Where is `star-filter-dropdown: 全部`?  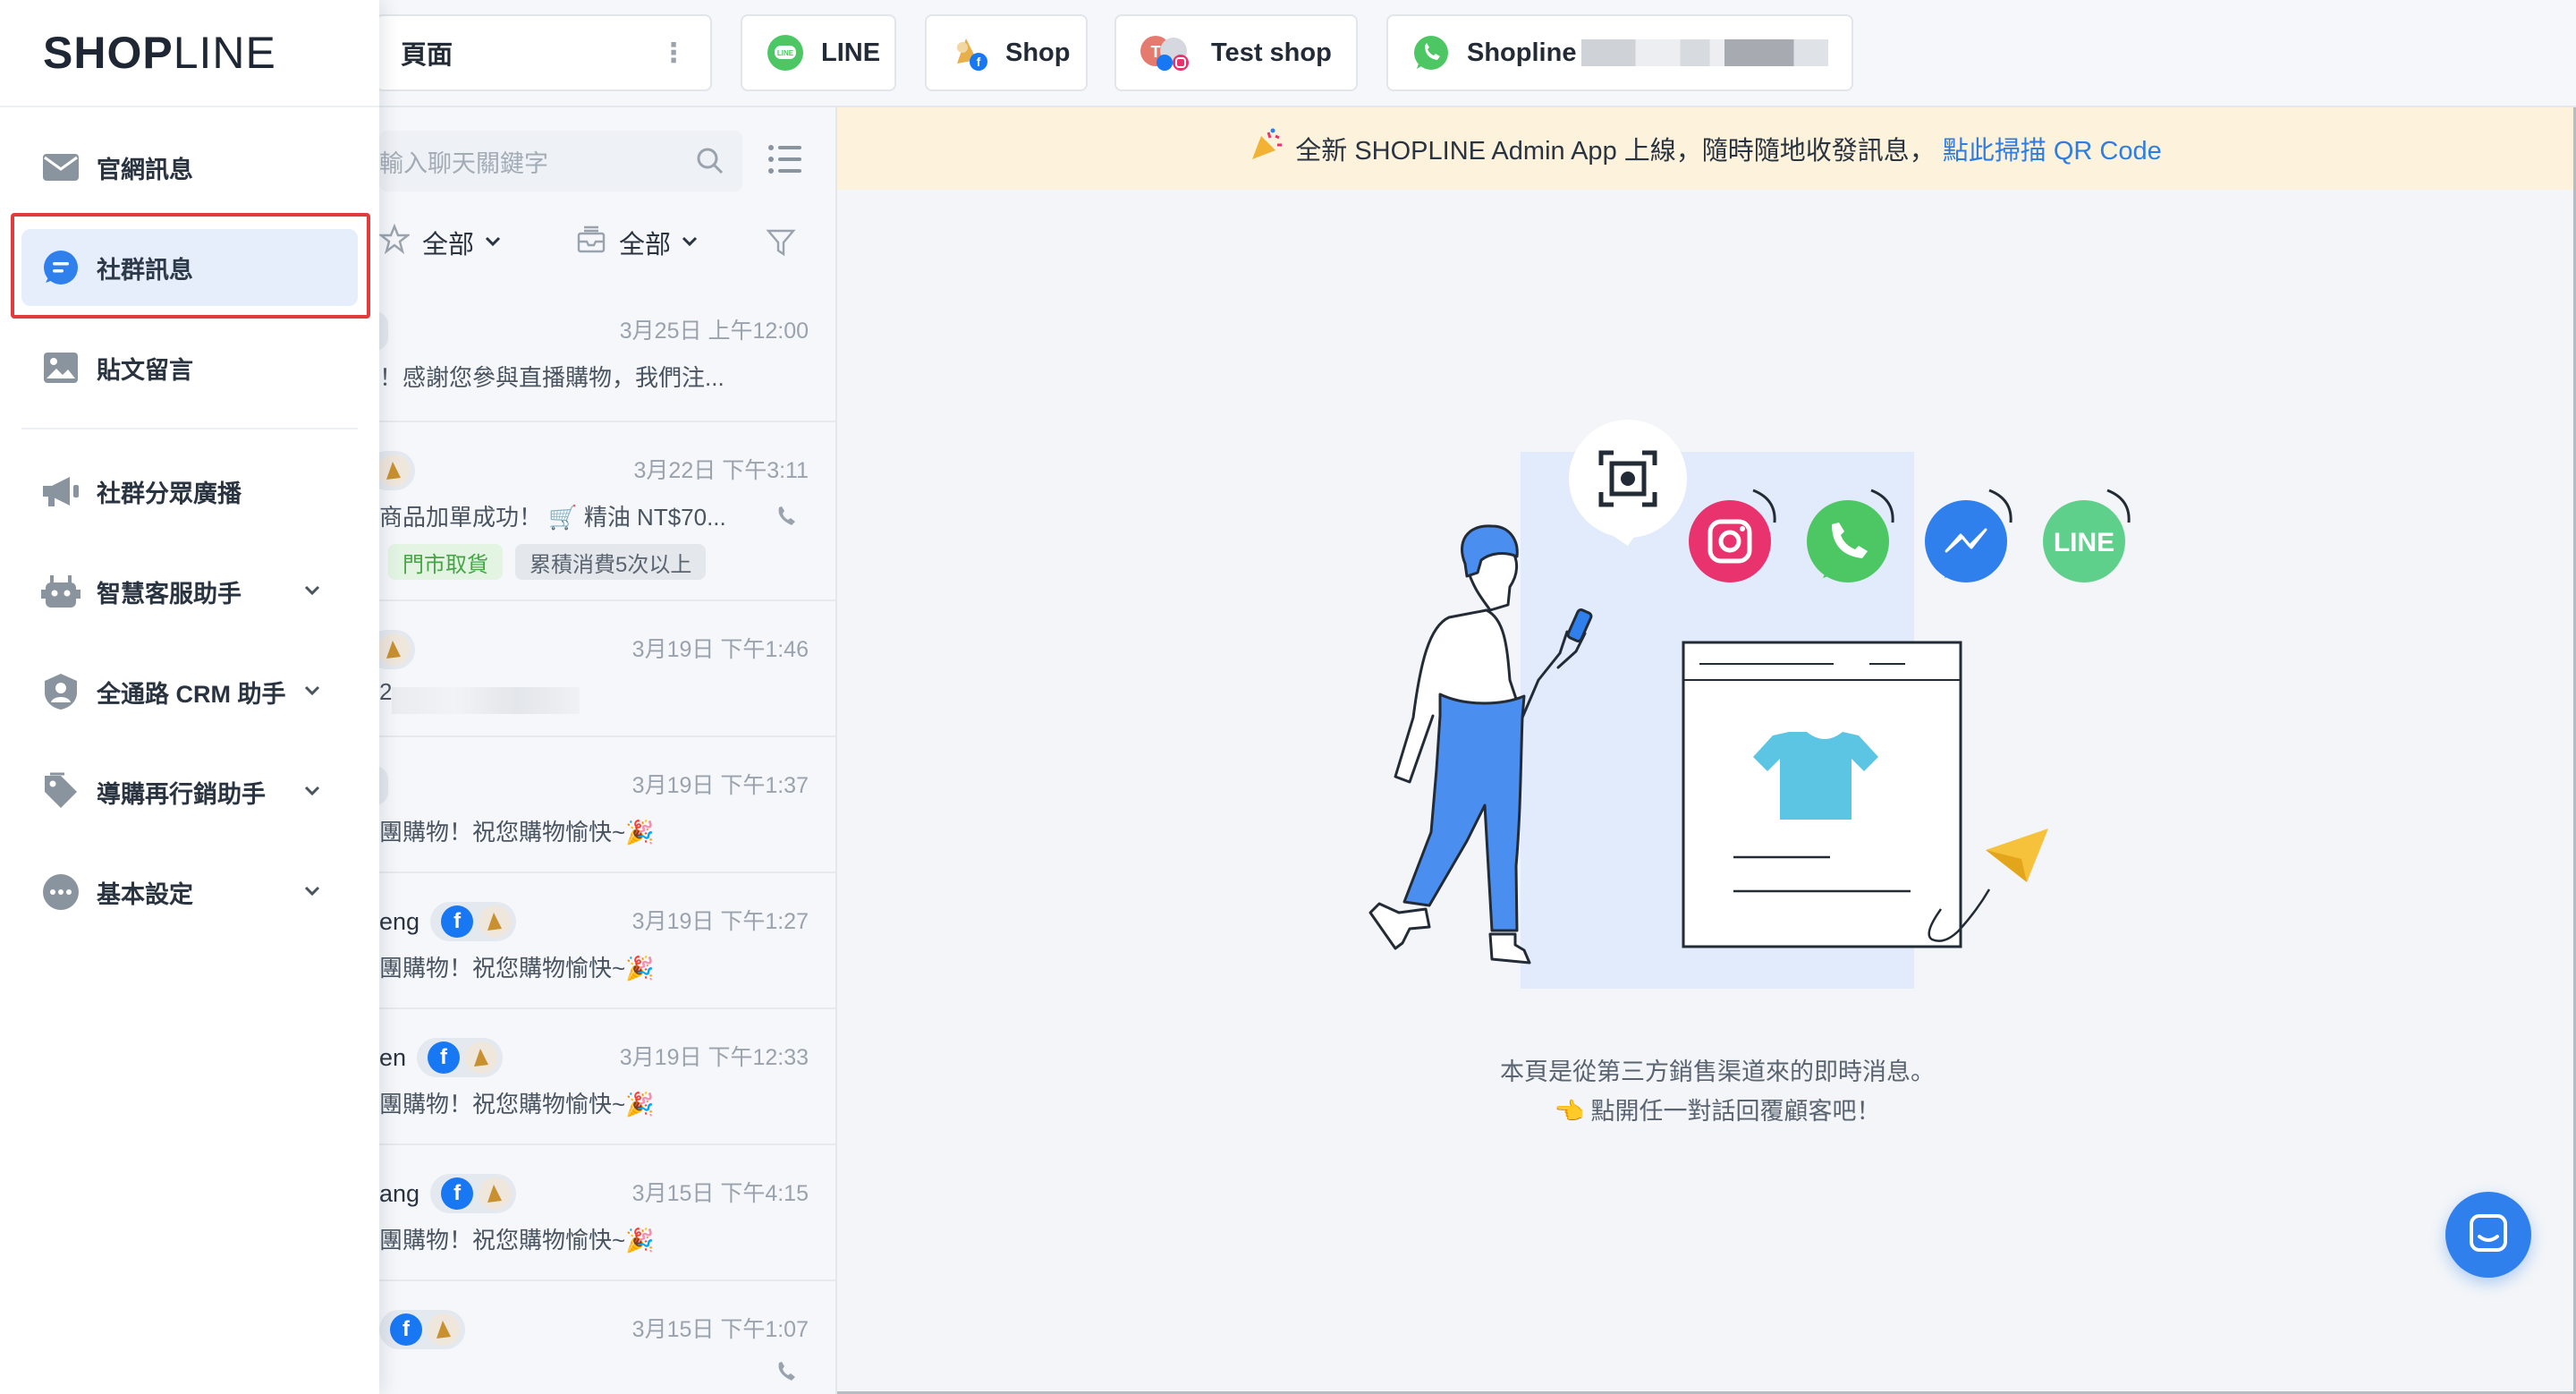
star-filter-dropdown: 全部 is located at coordinates (441, 242).